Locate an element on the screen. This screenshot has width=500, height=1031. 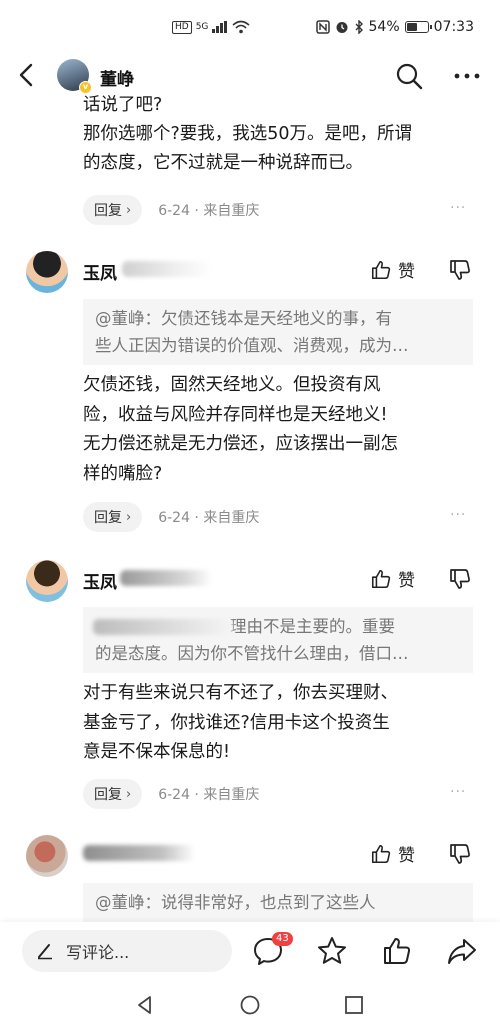
comment-line: 无力偿还就是无力偿还，应该摆出一副怎 is located at coordinates (240, 444).